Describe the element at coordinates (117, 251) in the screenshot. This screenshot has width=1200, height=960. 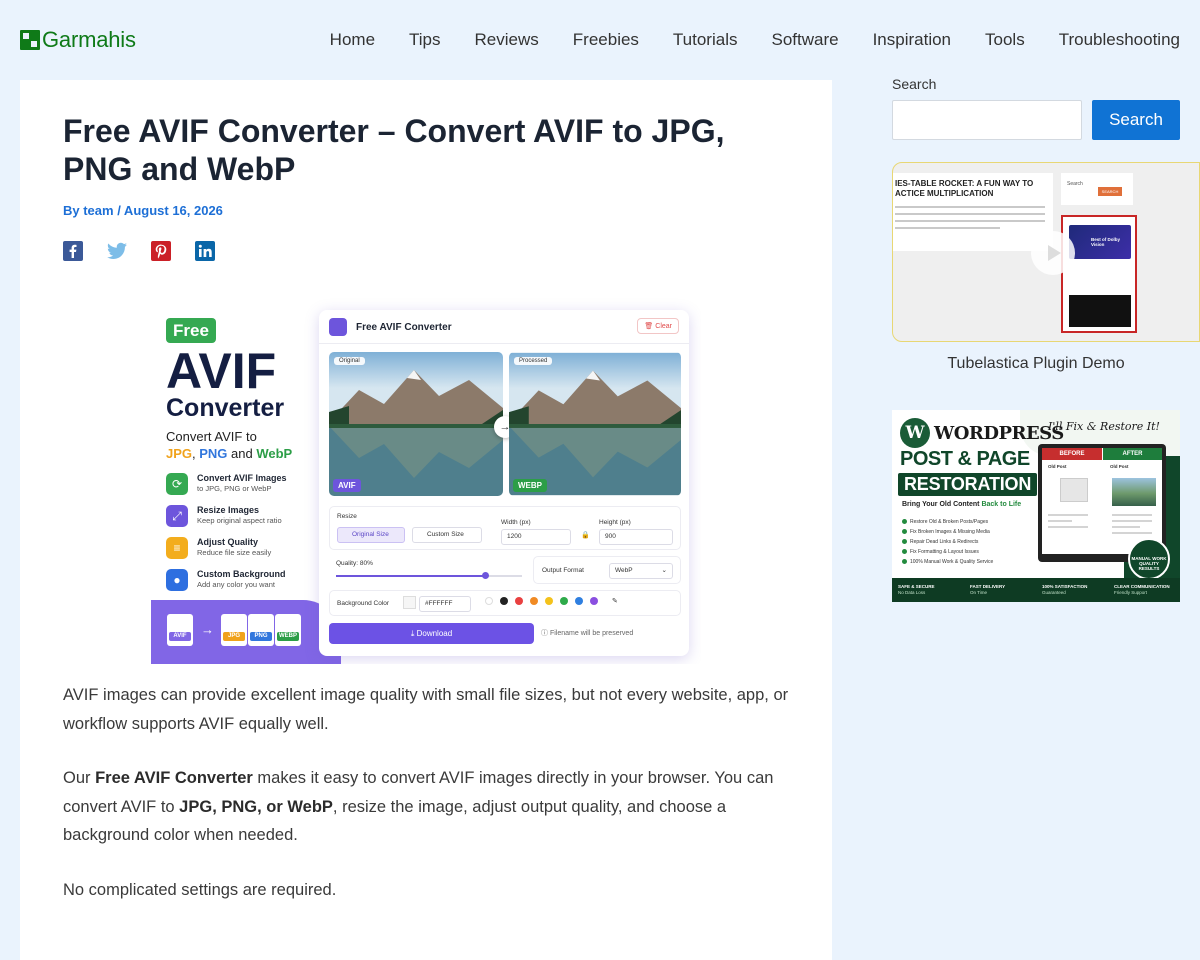
I see `twitter-icon` at that location.